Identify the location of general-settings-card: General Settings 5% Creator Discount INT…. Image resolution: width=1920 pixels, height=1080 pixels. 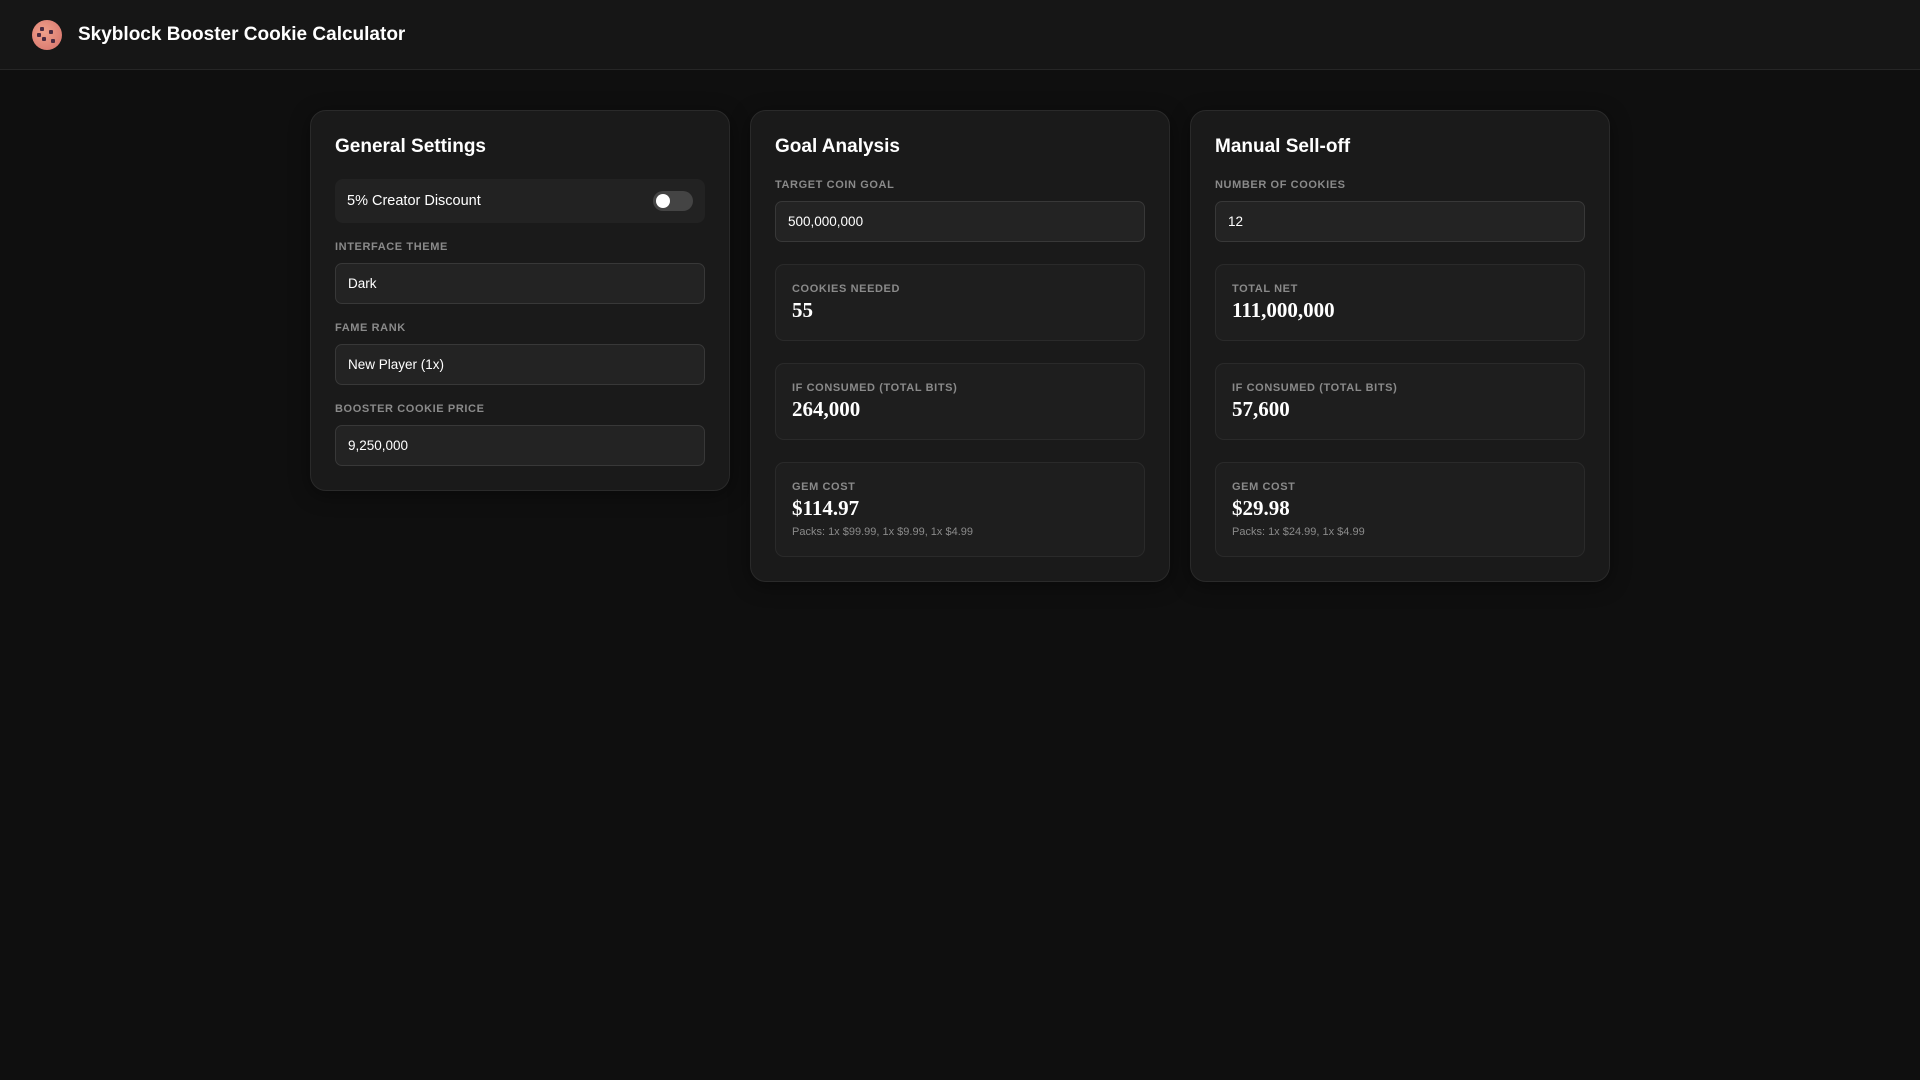
(520, 300).